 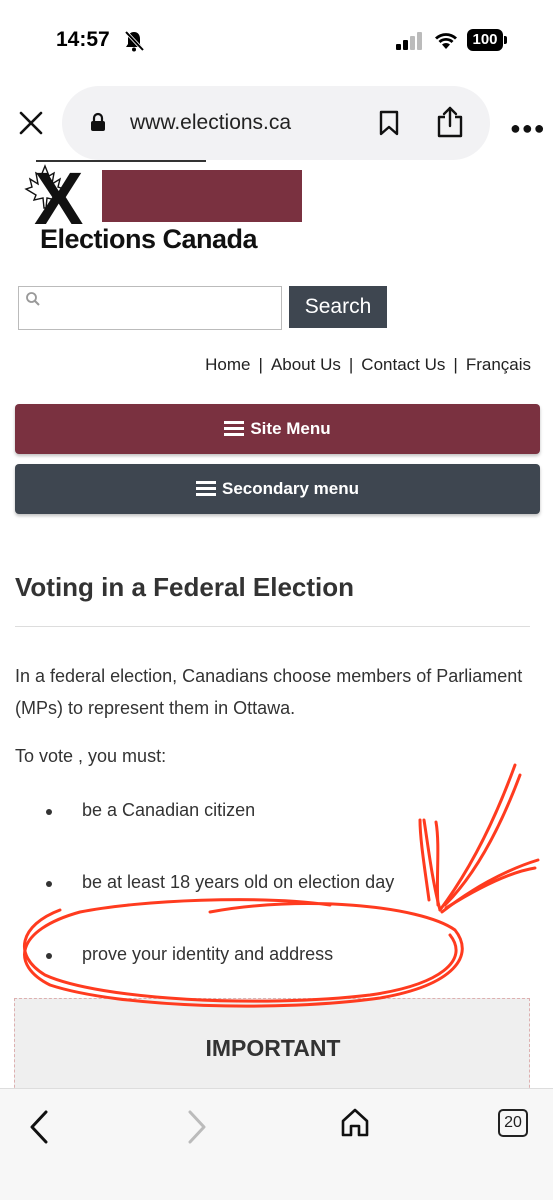 What do you see at coordinates (389, 123) in the screenshot?
I see `bookmark-icon` at bounding box center [389, 123].